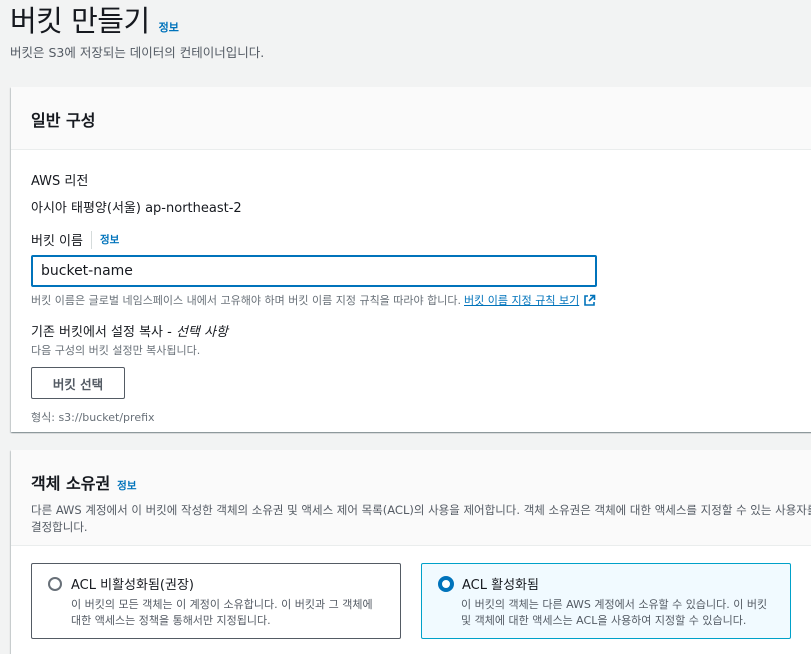  I want to click on page-header: 버킷 만들기 정보 버킷은 S3에 저장되는 데이터의 컨테이너입니다., so click(410, 30).